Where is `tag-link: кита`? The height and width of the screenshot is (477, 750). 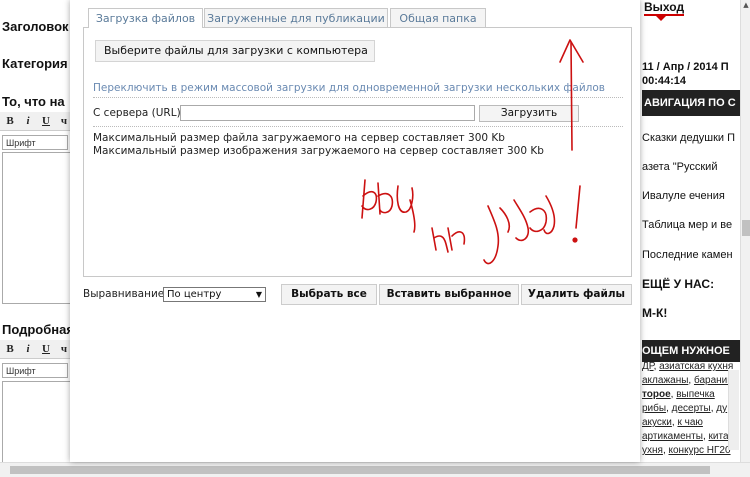 tag-link: кита is located at coordinates (719, 436).